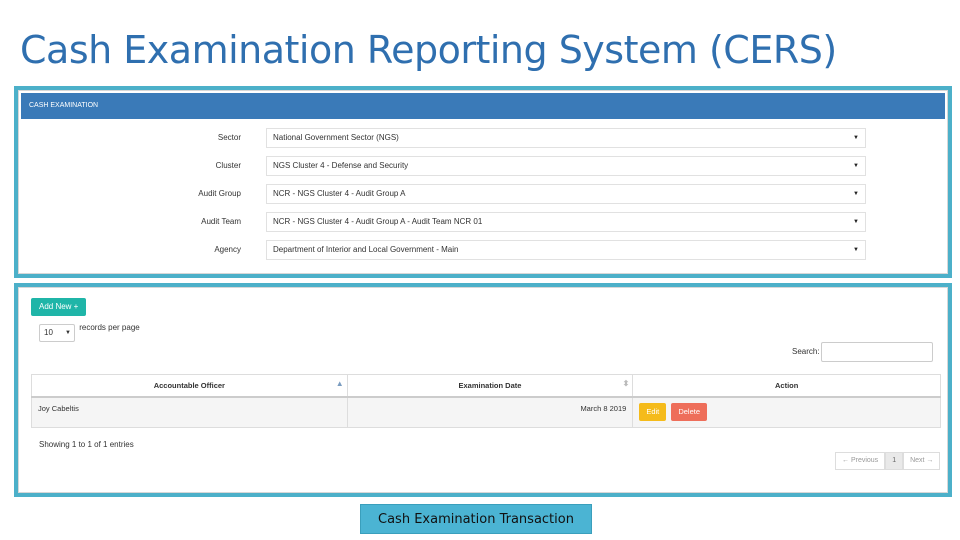  What do you see at coordinates (626, 383) in the screenshot?
I see `sort-icon: ⬍` at bounding box center [626, 383].